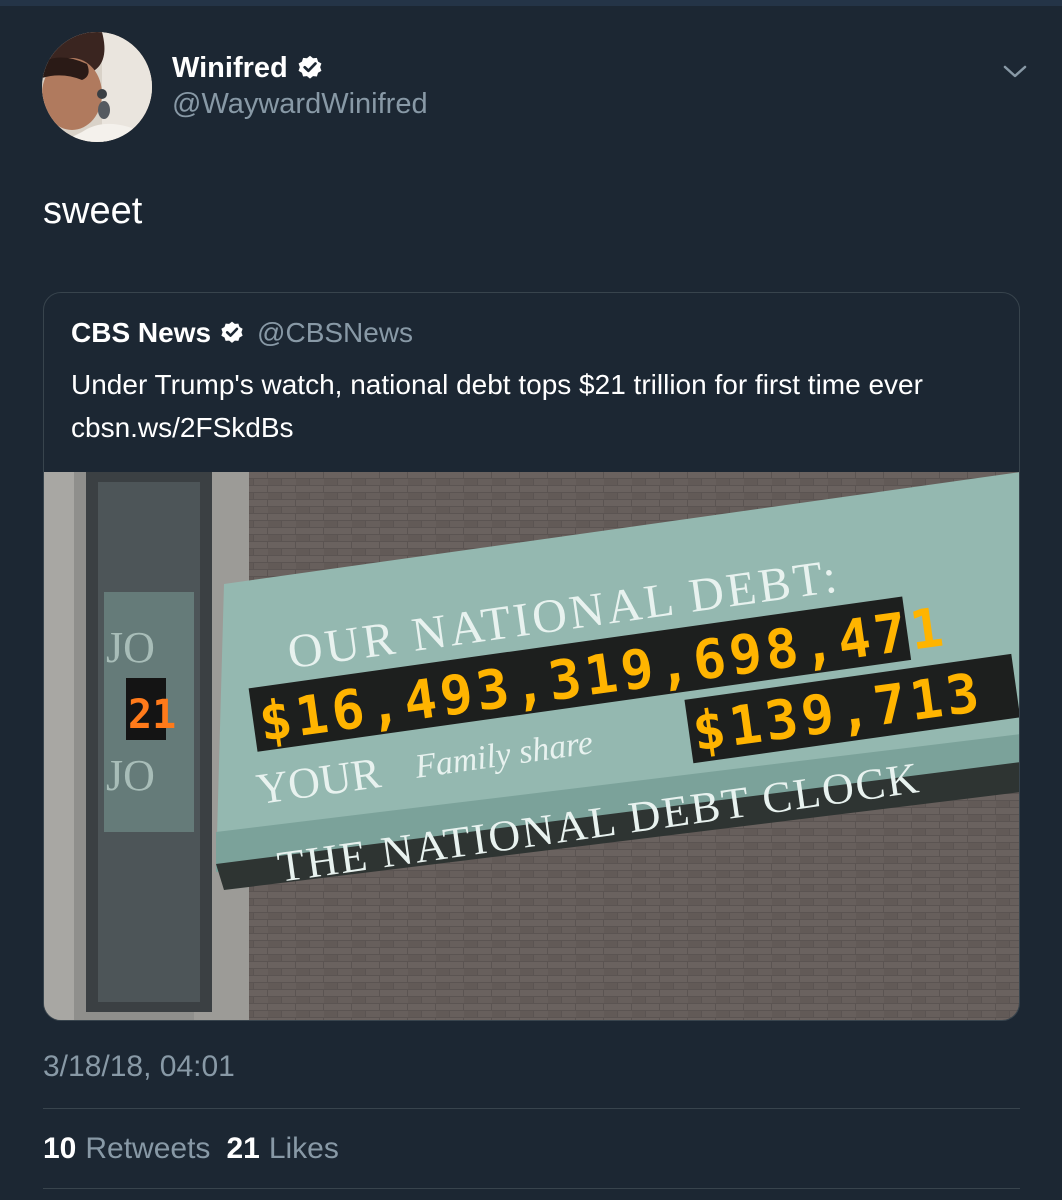 This screenshot has width=1062, height=1200. I want to click on side-sign-text-top: JO, so click(130, 647).